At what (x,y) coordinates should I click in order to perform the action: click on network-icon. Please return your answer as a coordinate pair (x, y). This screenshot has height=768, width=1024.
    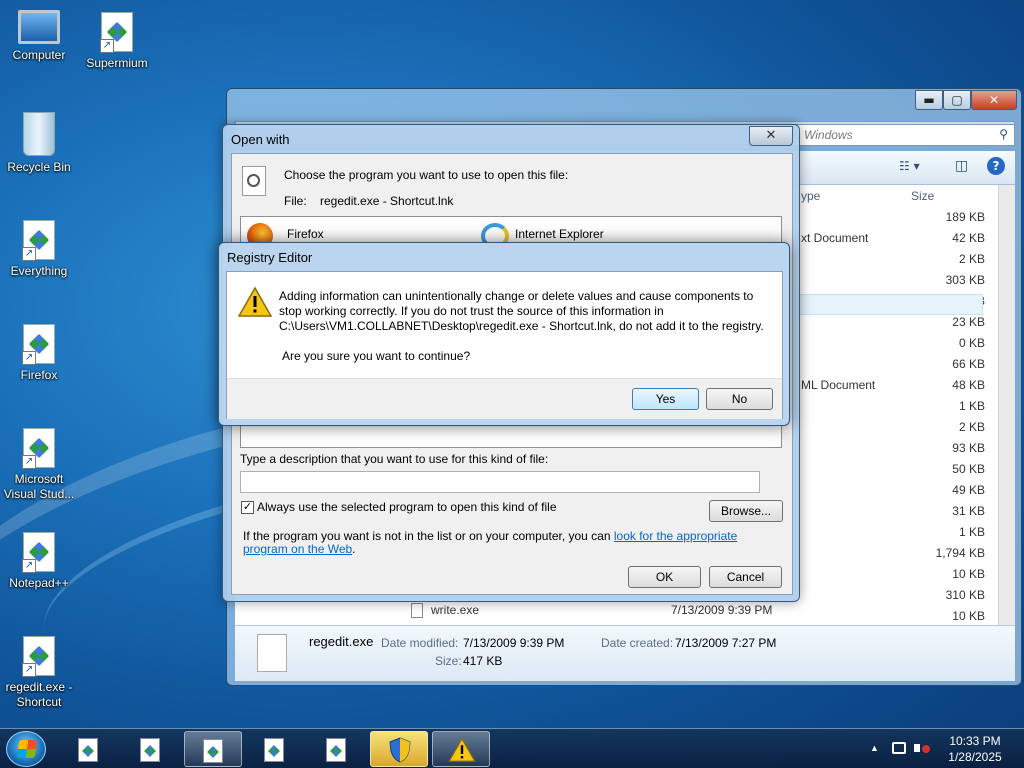
    Looking at the image, I should click on (899, 748).